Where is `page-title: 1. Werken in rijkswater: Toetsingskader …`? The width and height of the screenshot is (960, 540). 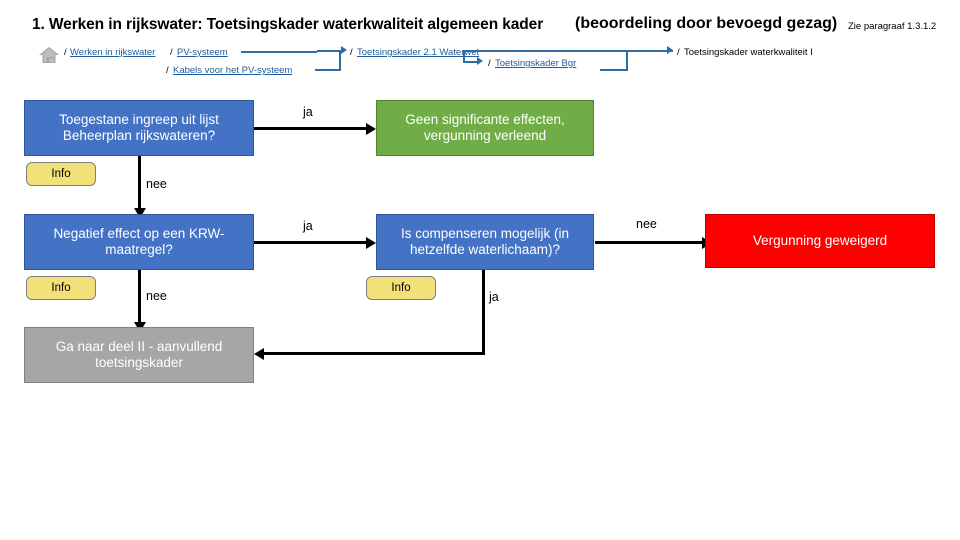 page-title: 1. Werken in rijkswater: Toetsingskader … is located at coordinates (288, 24).